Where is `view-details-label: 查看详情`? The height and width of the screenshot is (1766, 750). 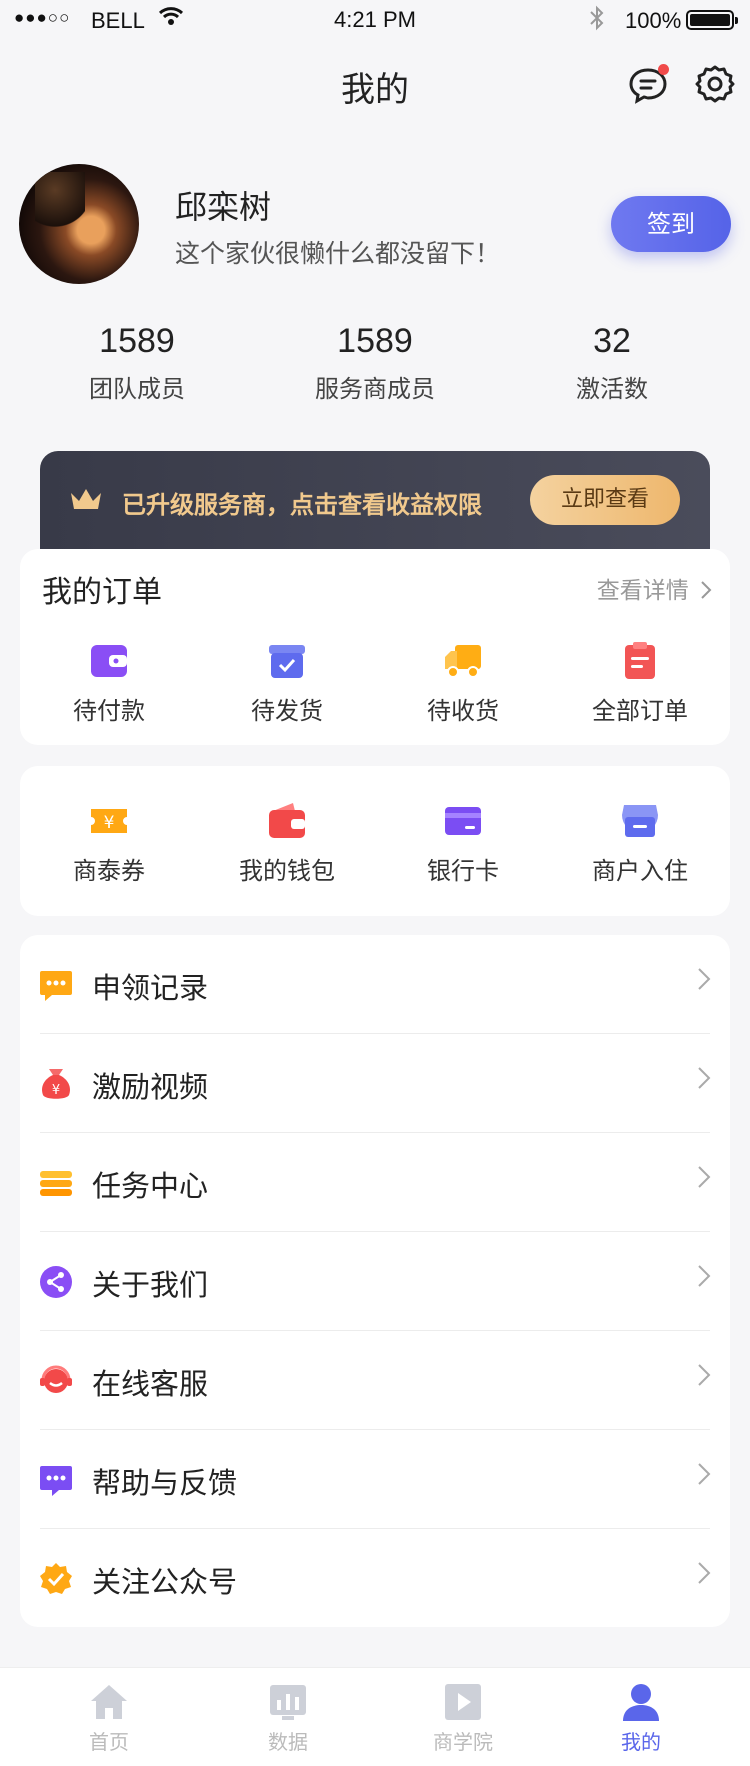
view-details-label: 查看详情 is located at coordinates (642, 591).